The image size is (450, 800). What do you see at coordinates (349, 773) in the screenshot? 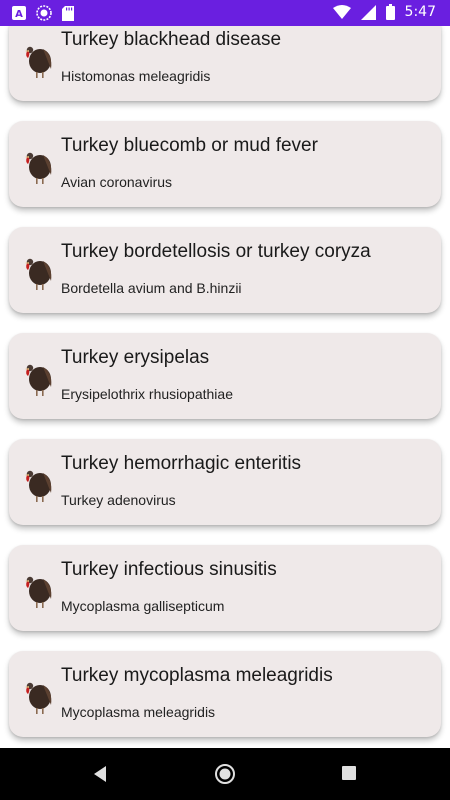
I see `recents-icon` at bounding box center [349, 773].